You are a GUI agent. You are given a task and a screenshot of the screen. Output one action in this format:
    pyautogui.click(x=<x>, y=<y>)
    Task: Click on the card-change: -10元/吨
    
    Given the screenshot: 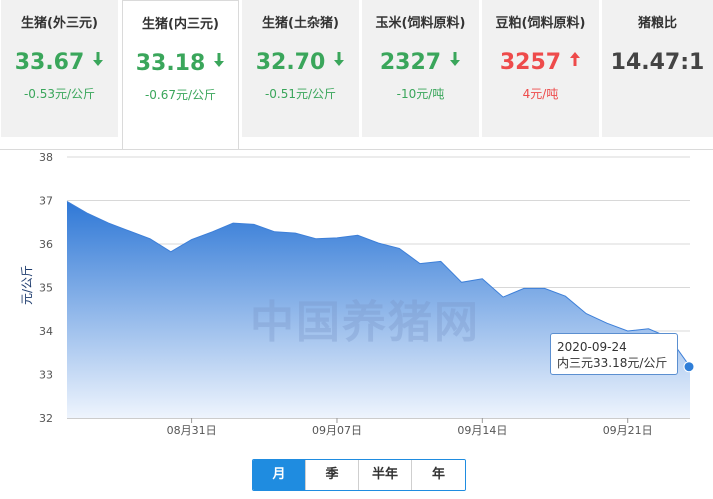 What is the action you would take?
    pyautogui.click(x=420, y=94)
    